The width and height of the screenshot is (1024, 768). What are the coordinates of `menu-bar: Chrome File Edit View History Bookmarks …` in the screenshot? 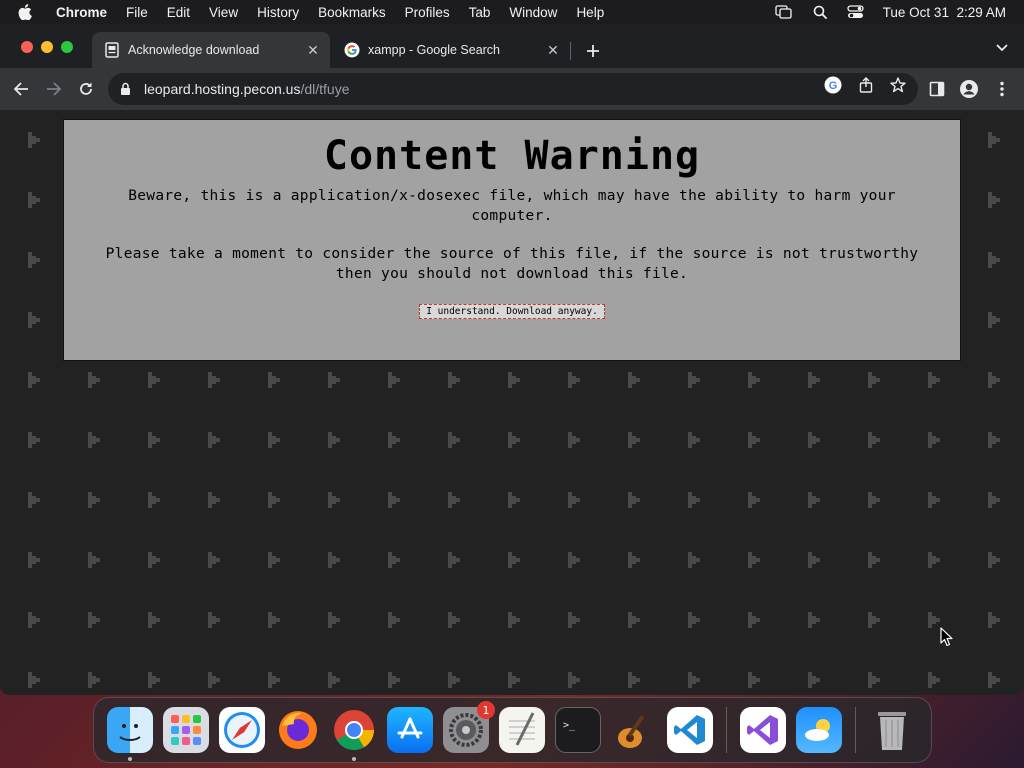 It's located at (512, 12).